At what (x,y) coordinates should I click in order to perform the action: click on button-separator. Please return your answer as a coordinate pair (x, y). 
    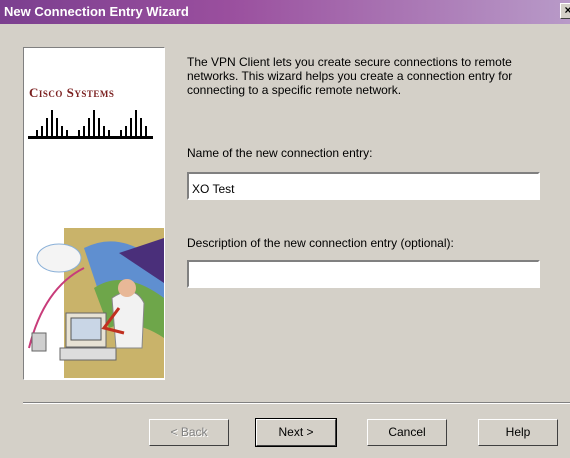
    Looking at the image, I should click on (296, 403).